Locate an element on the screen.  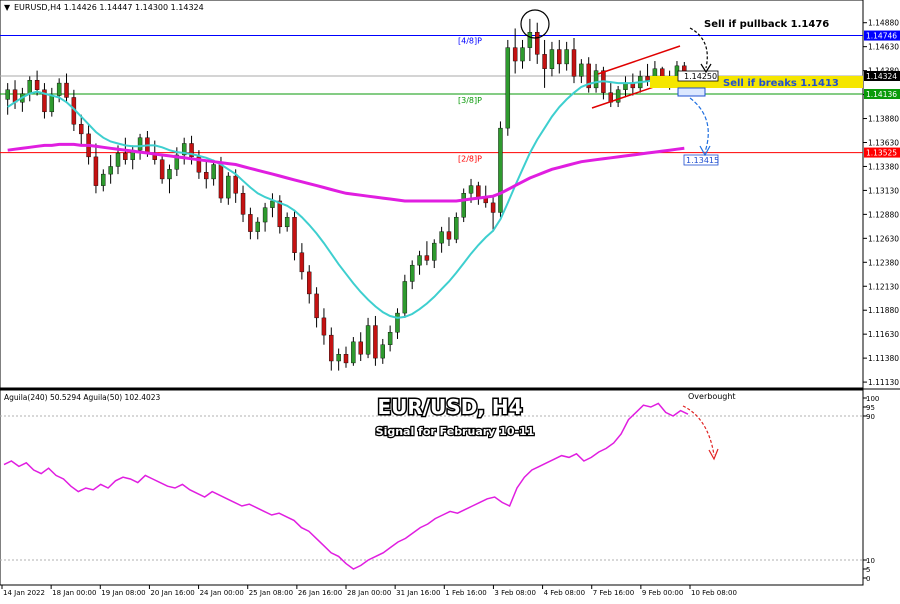
price-tick-label: 1.13630 is located at coordinates (883, 143).